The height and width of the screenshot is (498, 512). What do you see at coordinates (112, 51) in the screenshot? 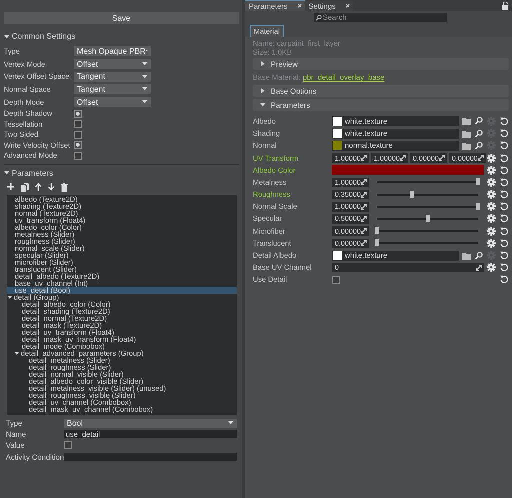
I see `dropdown: Mesh Opaque PBR` at bounding box center [112, 51].